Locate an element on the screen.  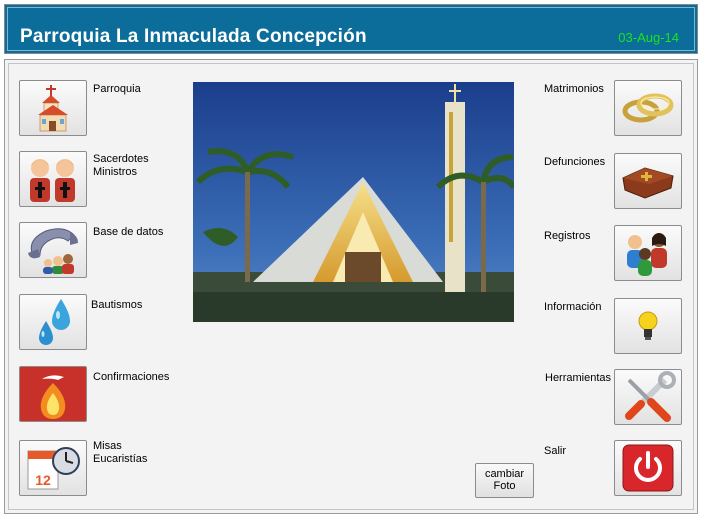
registros-button is located at coordinates (648, 253).